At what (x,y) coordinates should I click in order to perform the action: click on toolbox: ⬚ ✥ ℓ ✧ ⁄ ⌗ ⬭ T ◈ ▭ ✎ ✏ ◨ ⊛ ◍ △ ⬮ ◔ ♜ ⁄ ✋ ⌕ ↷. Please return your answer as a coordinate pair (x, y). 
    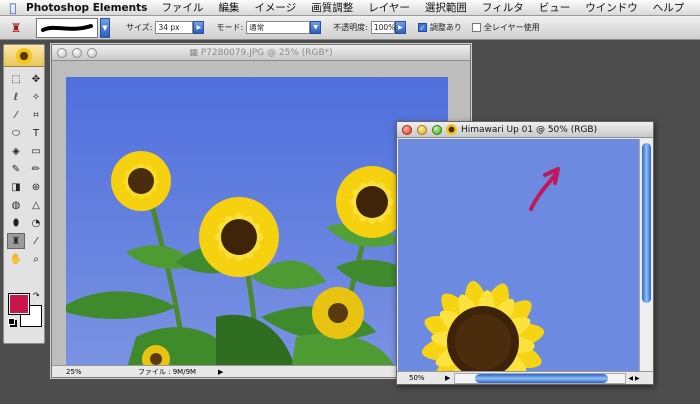
    Looking at the image, I should click on (24, 194).